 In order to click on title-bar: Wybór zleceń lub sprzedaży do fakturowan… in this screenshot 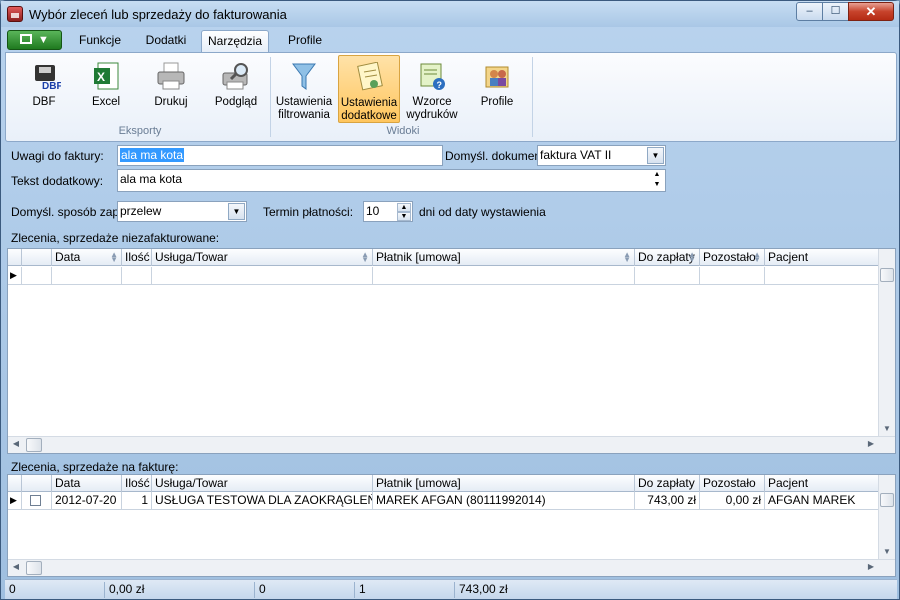, I will do `click(450, 14)`.